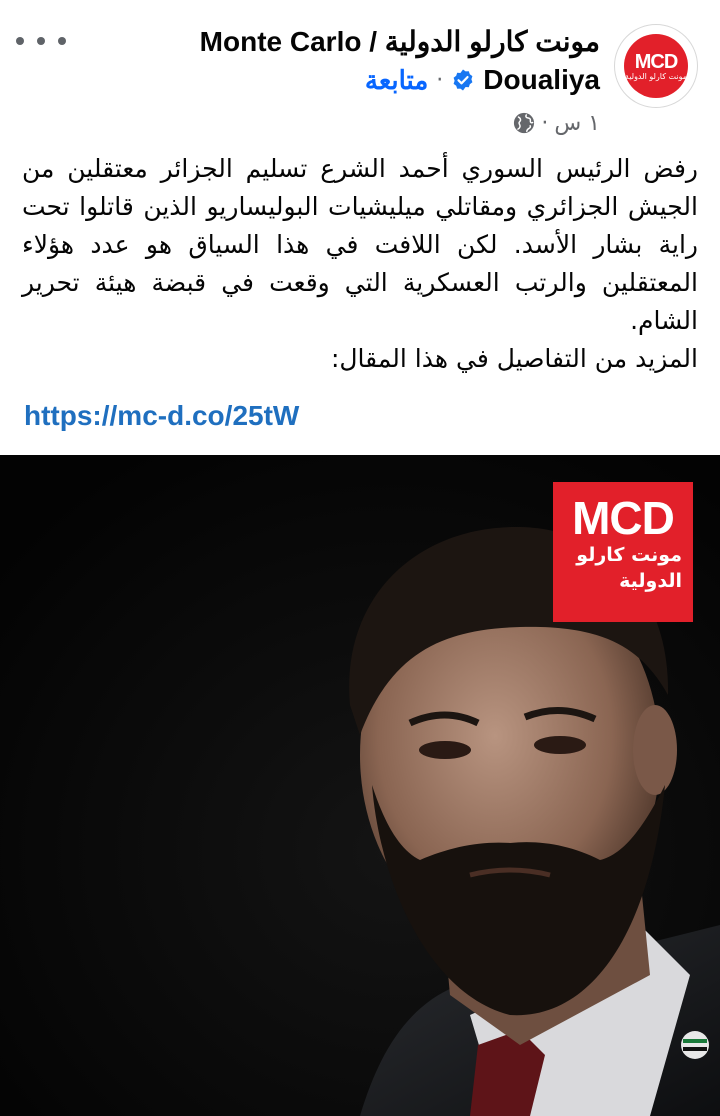 The width and height of the screenshot is (720, 1116). I want to click on timestamp: ١ س, so click(577, 123).